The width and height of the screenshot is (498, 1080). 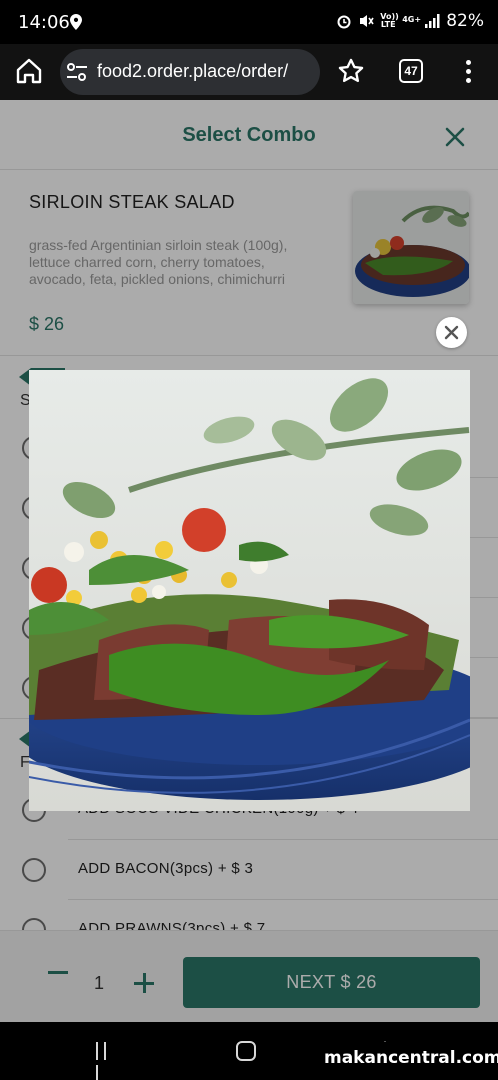 What do you see at coordinates (351, 71) in the screenshot?
I see `bookmark-star-icon` at bounding box center [351, 71].